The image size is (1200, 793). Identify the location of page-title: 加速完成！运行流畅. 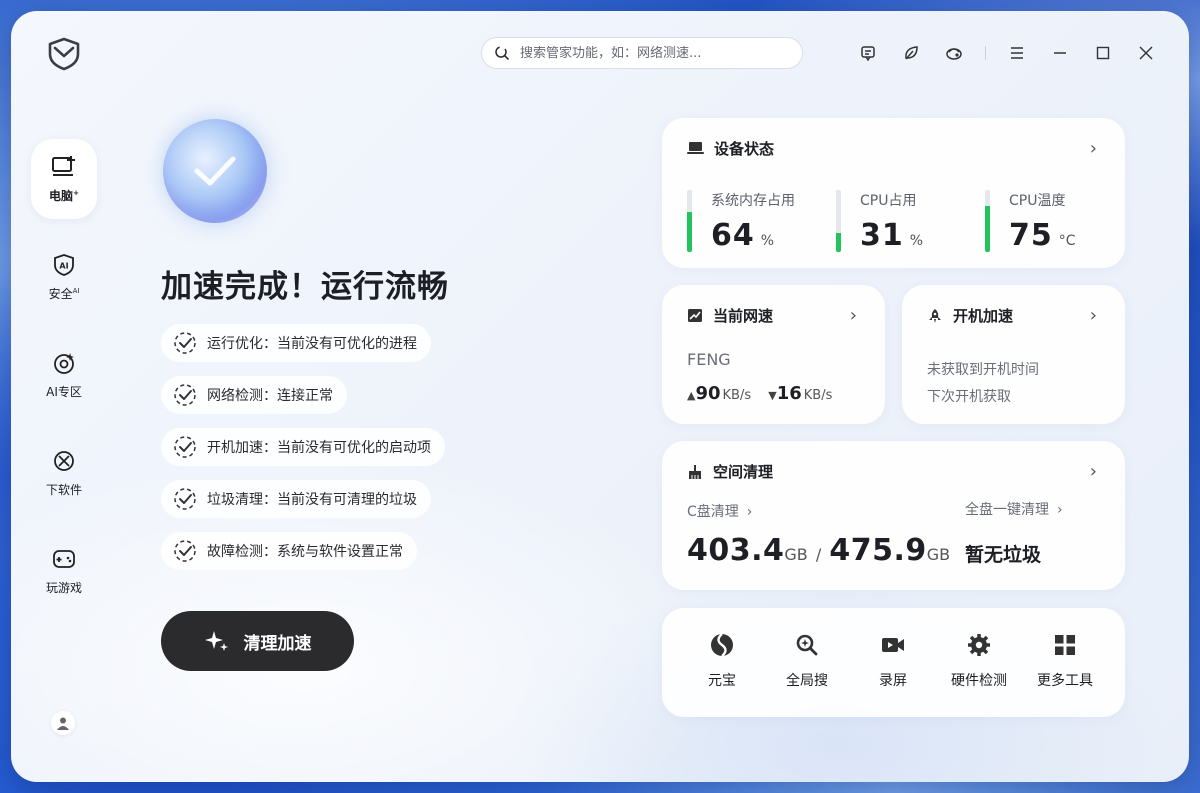
(305, 287).